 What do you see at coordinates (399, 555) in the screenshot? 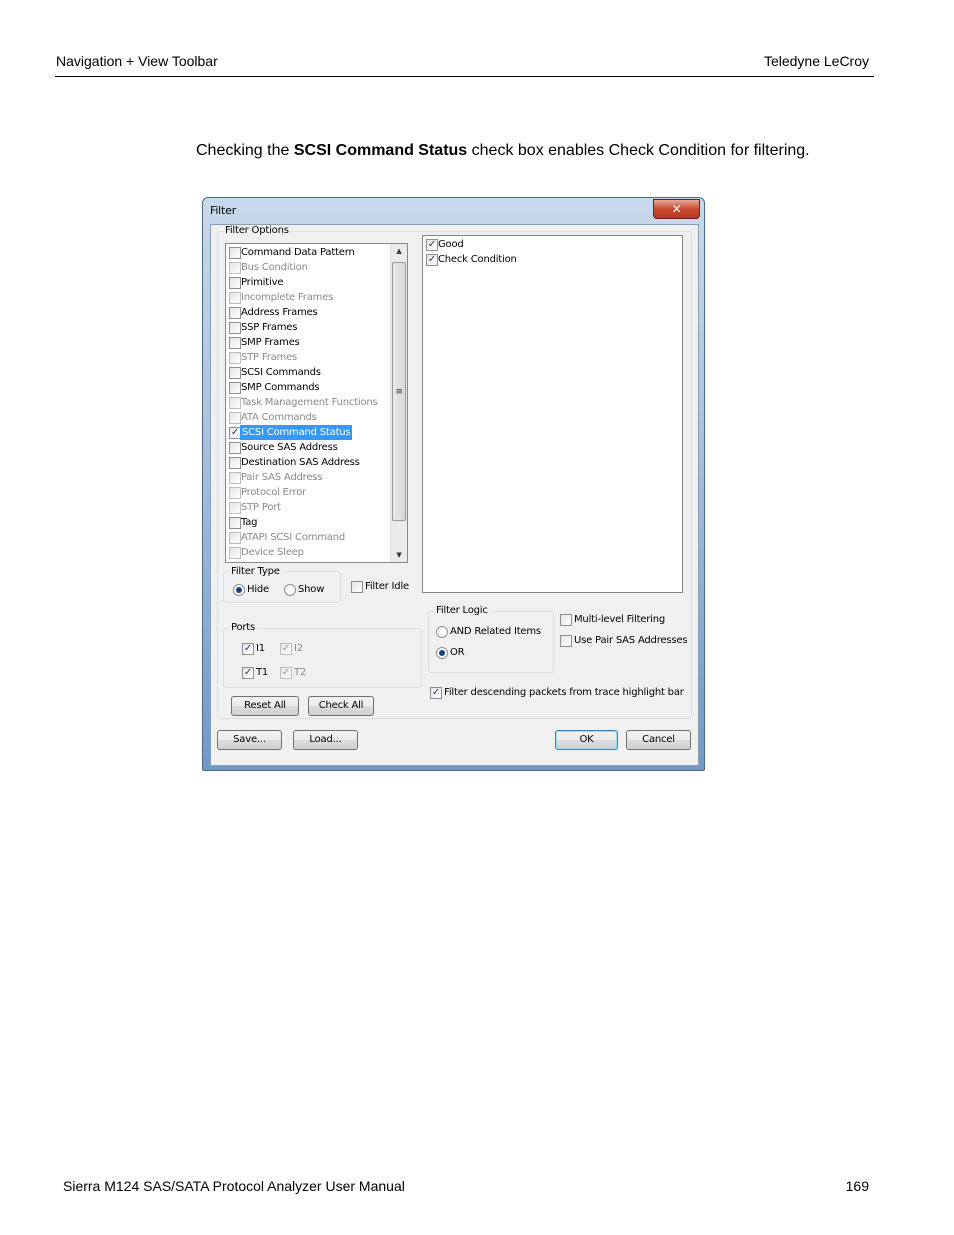
I see `scroll-down-icon: ▼` at bounding box center [399, 555].